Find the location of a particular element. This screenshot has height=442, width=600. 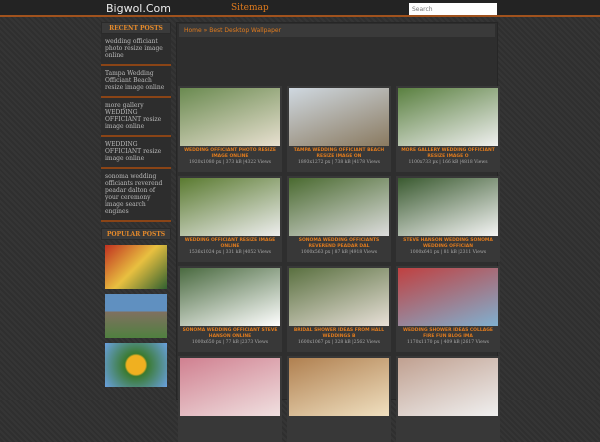

wallpaper-meta: 1000x641 px | 81 kB |2311 Views is located at coordinates (448, 252).